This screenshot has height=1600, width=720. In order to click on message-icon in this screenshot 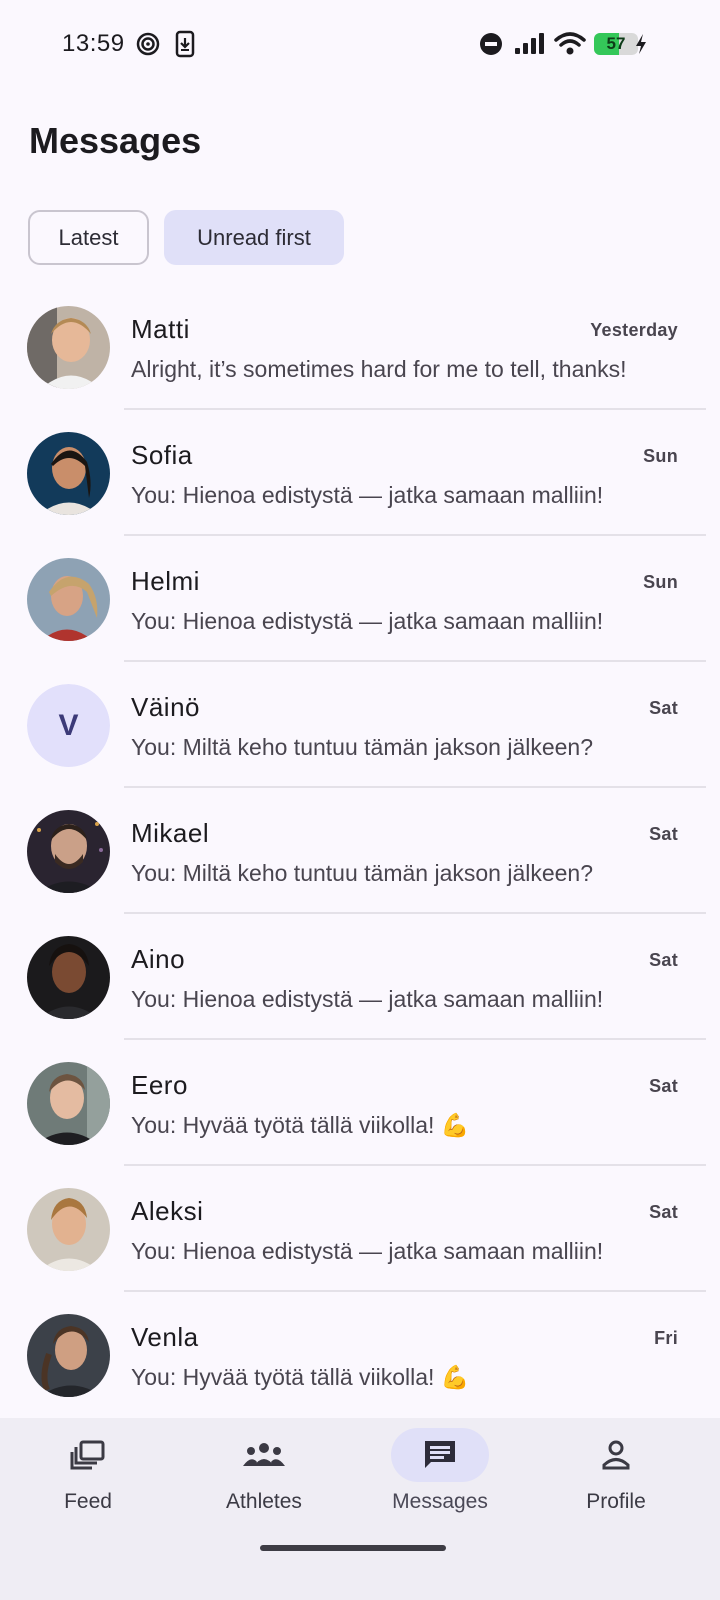, I will do `click(440, 1455)`.